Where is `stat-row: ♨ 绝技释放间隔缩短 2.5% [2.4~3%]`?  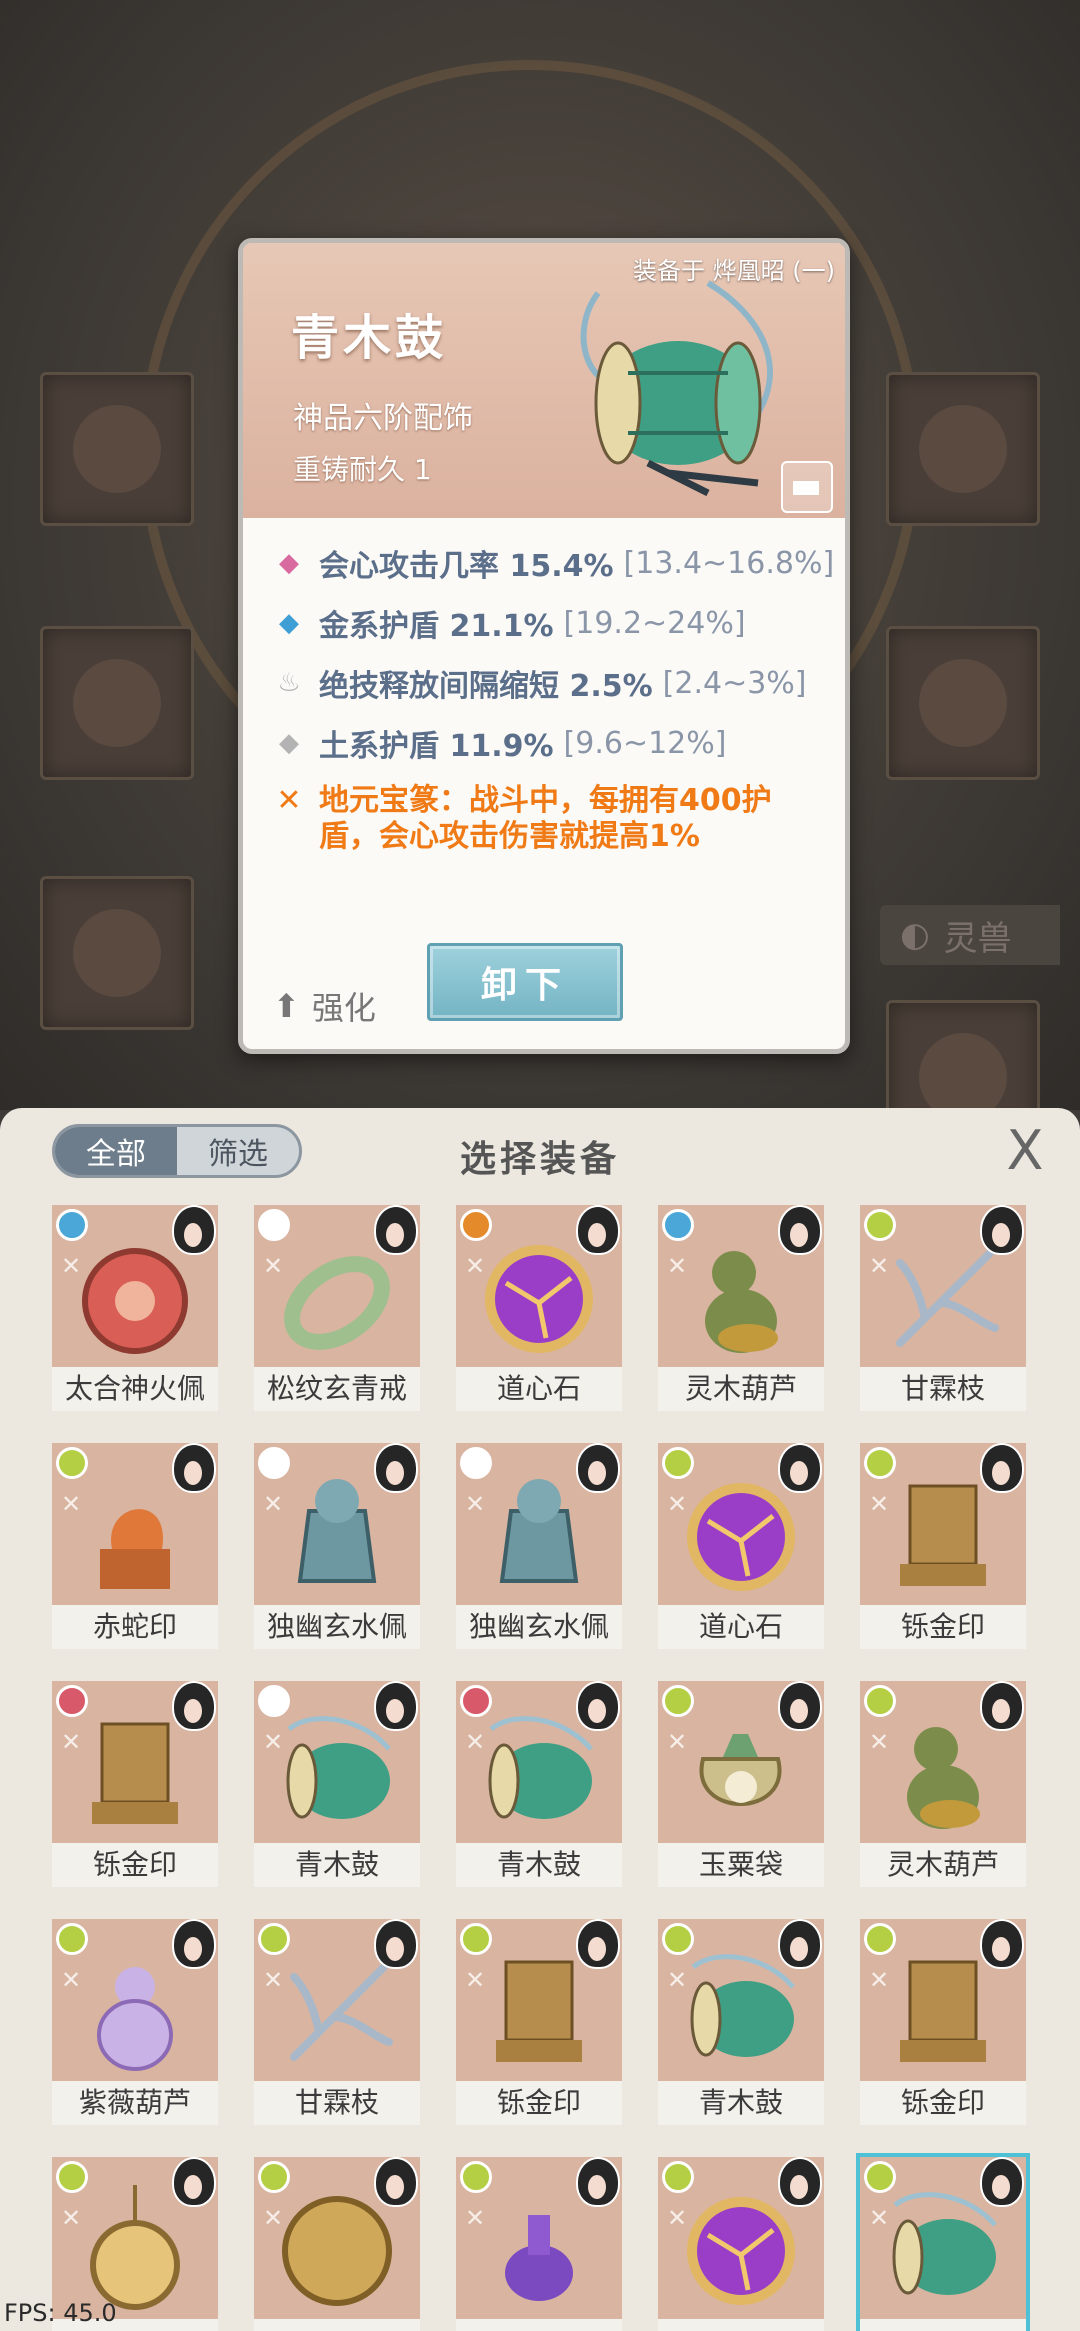 stat-row: ♨ 绝技释放间隔缩短 2.5% [2.4~3%] is located at coordinates (539, 683).